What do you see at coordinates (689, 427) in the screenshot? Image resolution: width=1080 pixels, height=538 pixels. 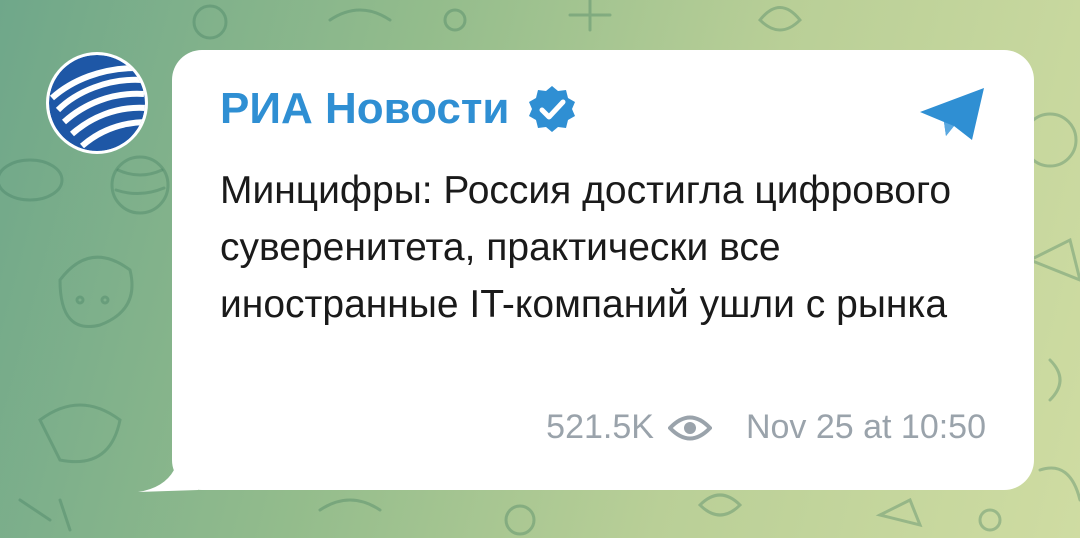 I see `eye-icon` at bounding box center [689, 427].